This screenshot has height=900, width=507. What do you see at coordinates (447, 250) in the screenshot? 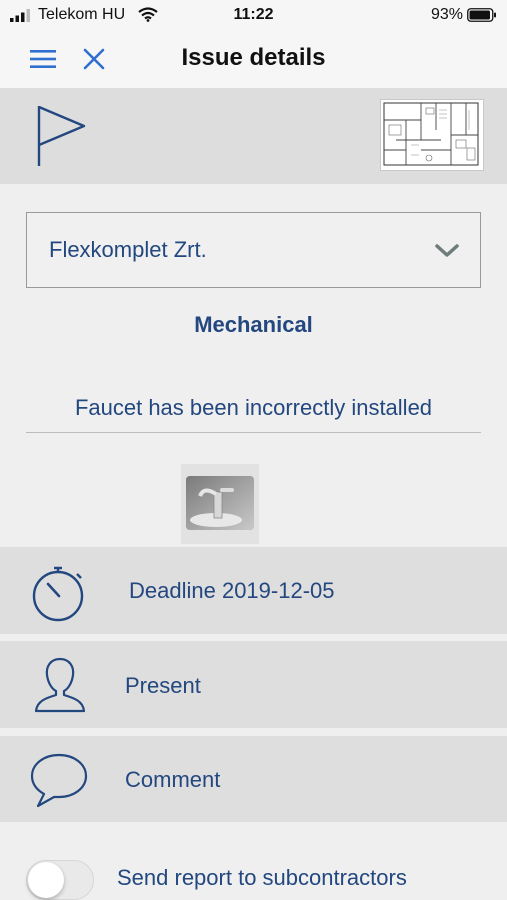
I see `chevron-down-icon` at bounding box center [447, 250].